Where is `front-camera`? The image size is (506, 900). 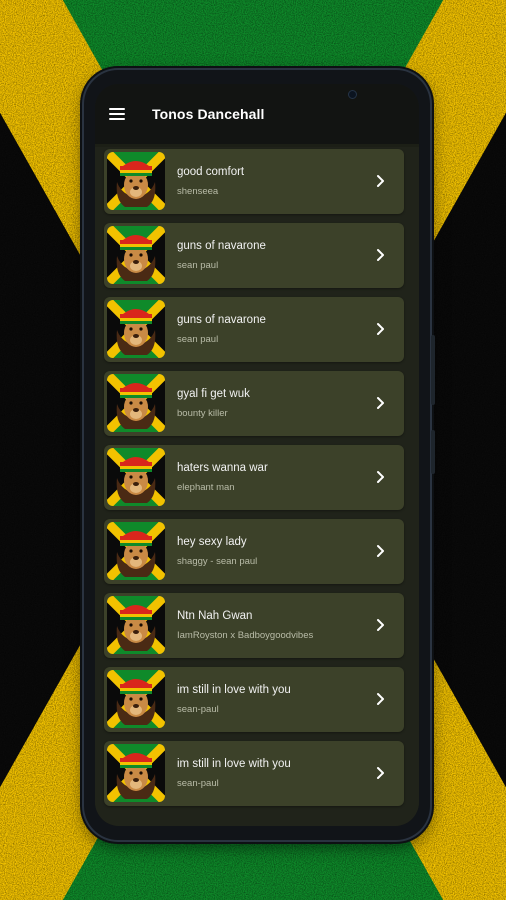
front-camera is located at coordinates (352, 94).